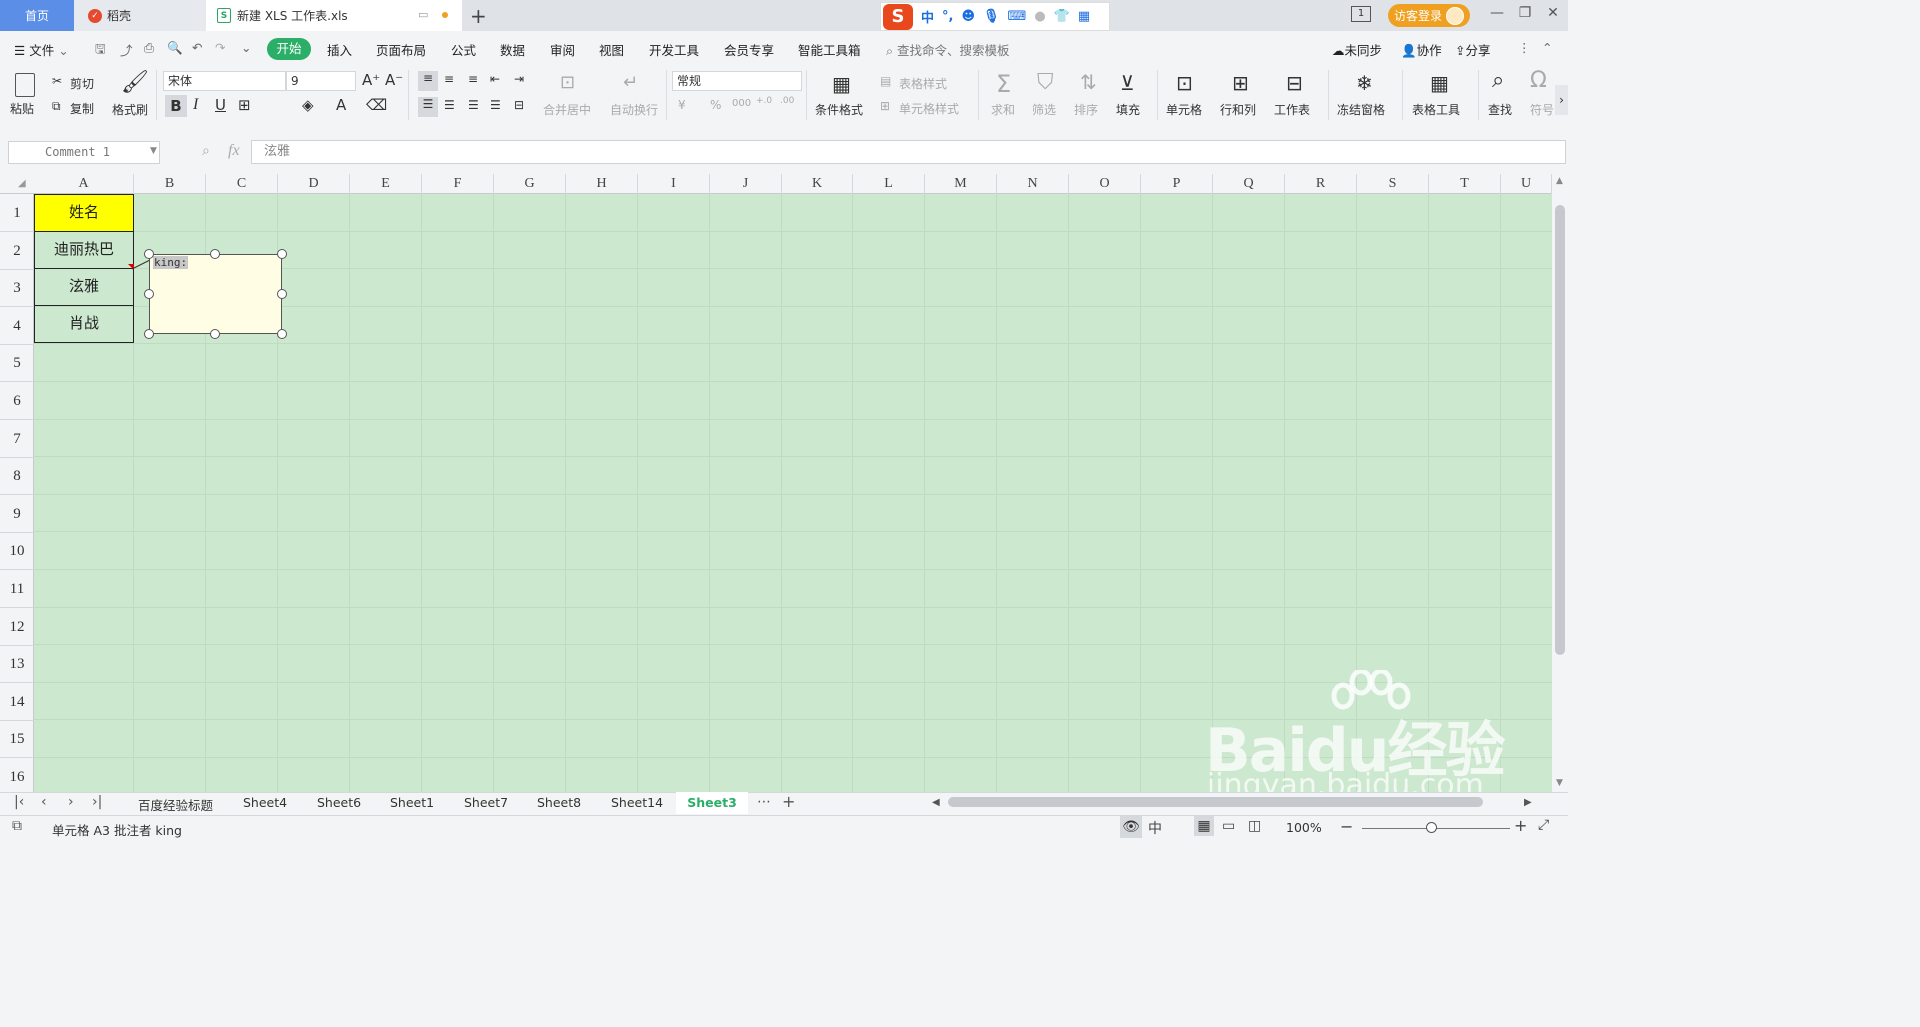  Describe the element at coordinates (1431, 827) in the screenshot. I see `zoom-slider-knob` at that location.